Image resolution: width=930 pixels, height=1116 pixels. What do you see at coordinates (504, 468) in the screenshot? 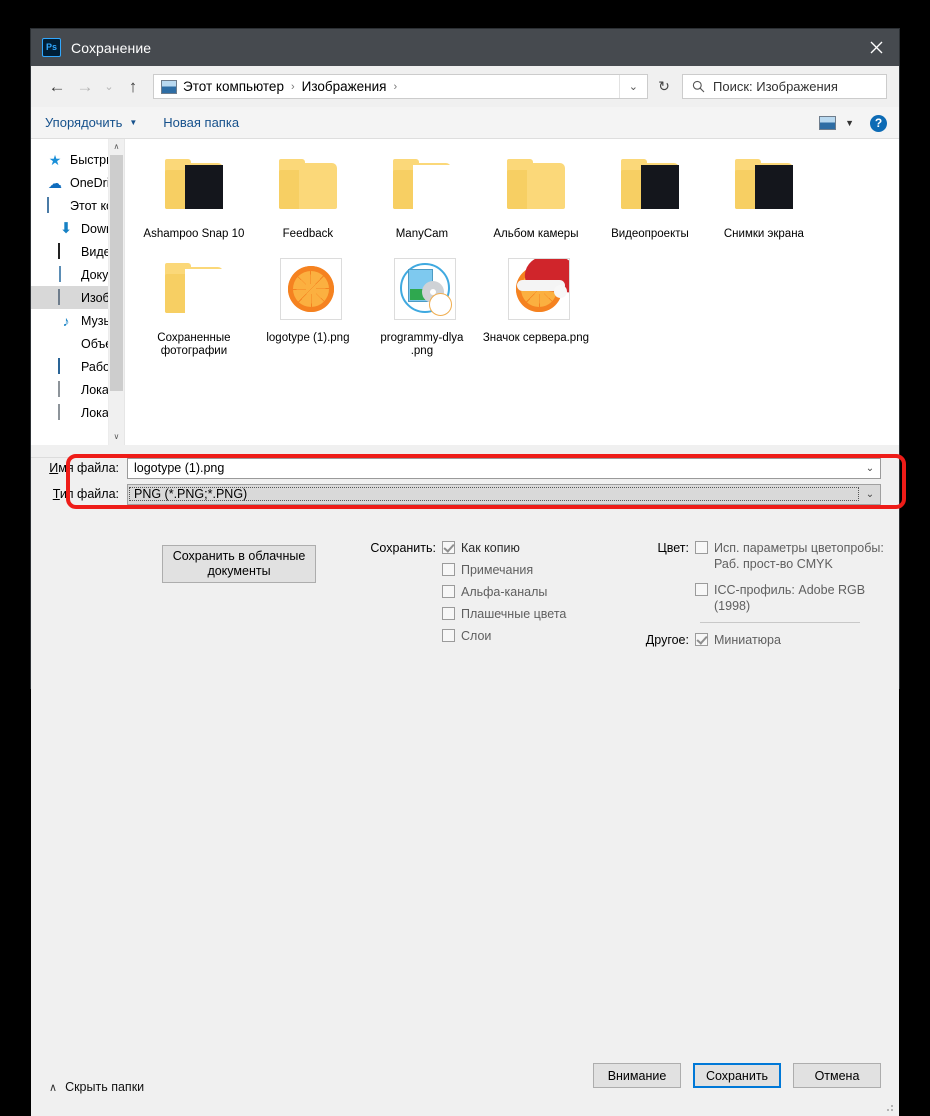
I see `filename-input: logotype (1).png ⌄` at bounding box center [504, 468].